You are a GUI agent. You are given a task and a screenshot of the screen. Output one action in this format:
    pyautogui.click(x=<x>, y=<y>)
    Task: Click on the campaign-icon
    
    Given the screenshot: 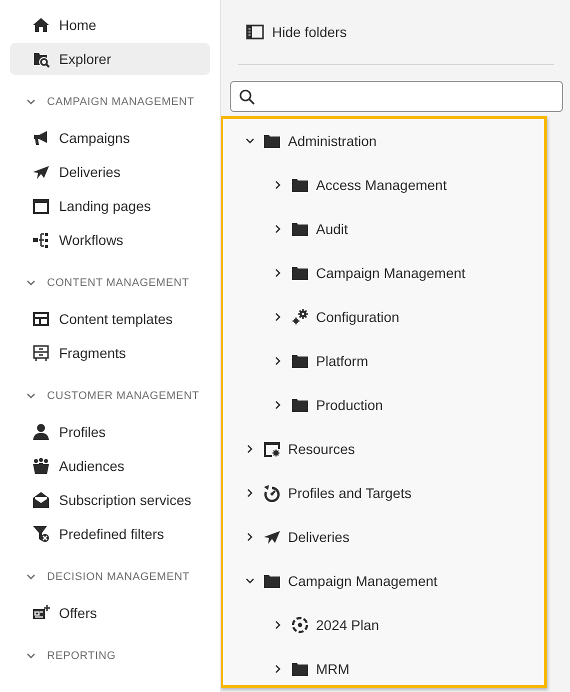 What is the action you would take?
    pyautogui.click(x=41, y=138)
    